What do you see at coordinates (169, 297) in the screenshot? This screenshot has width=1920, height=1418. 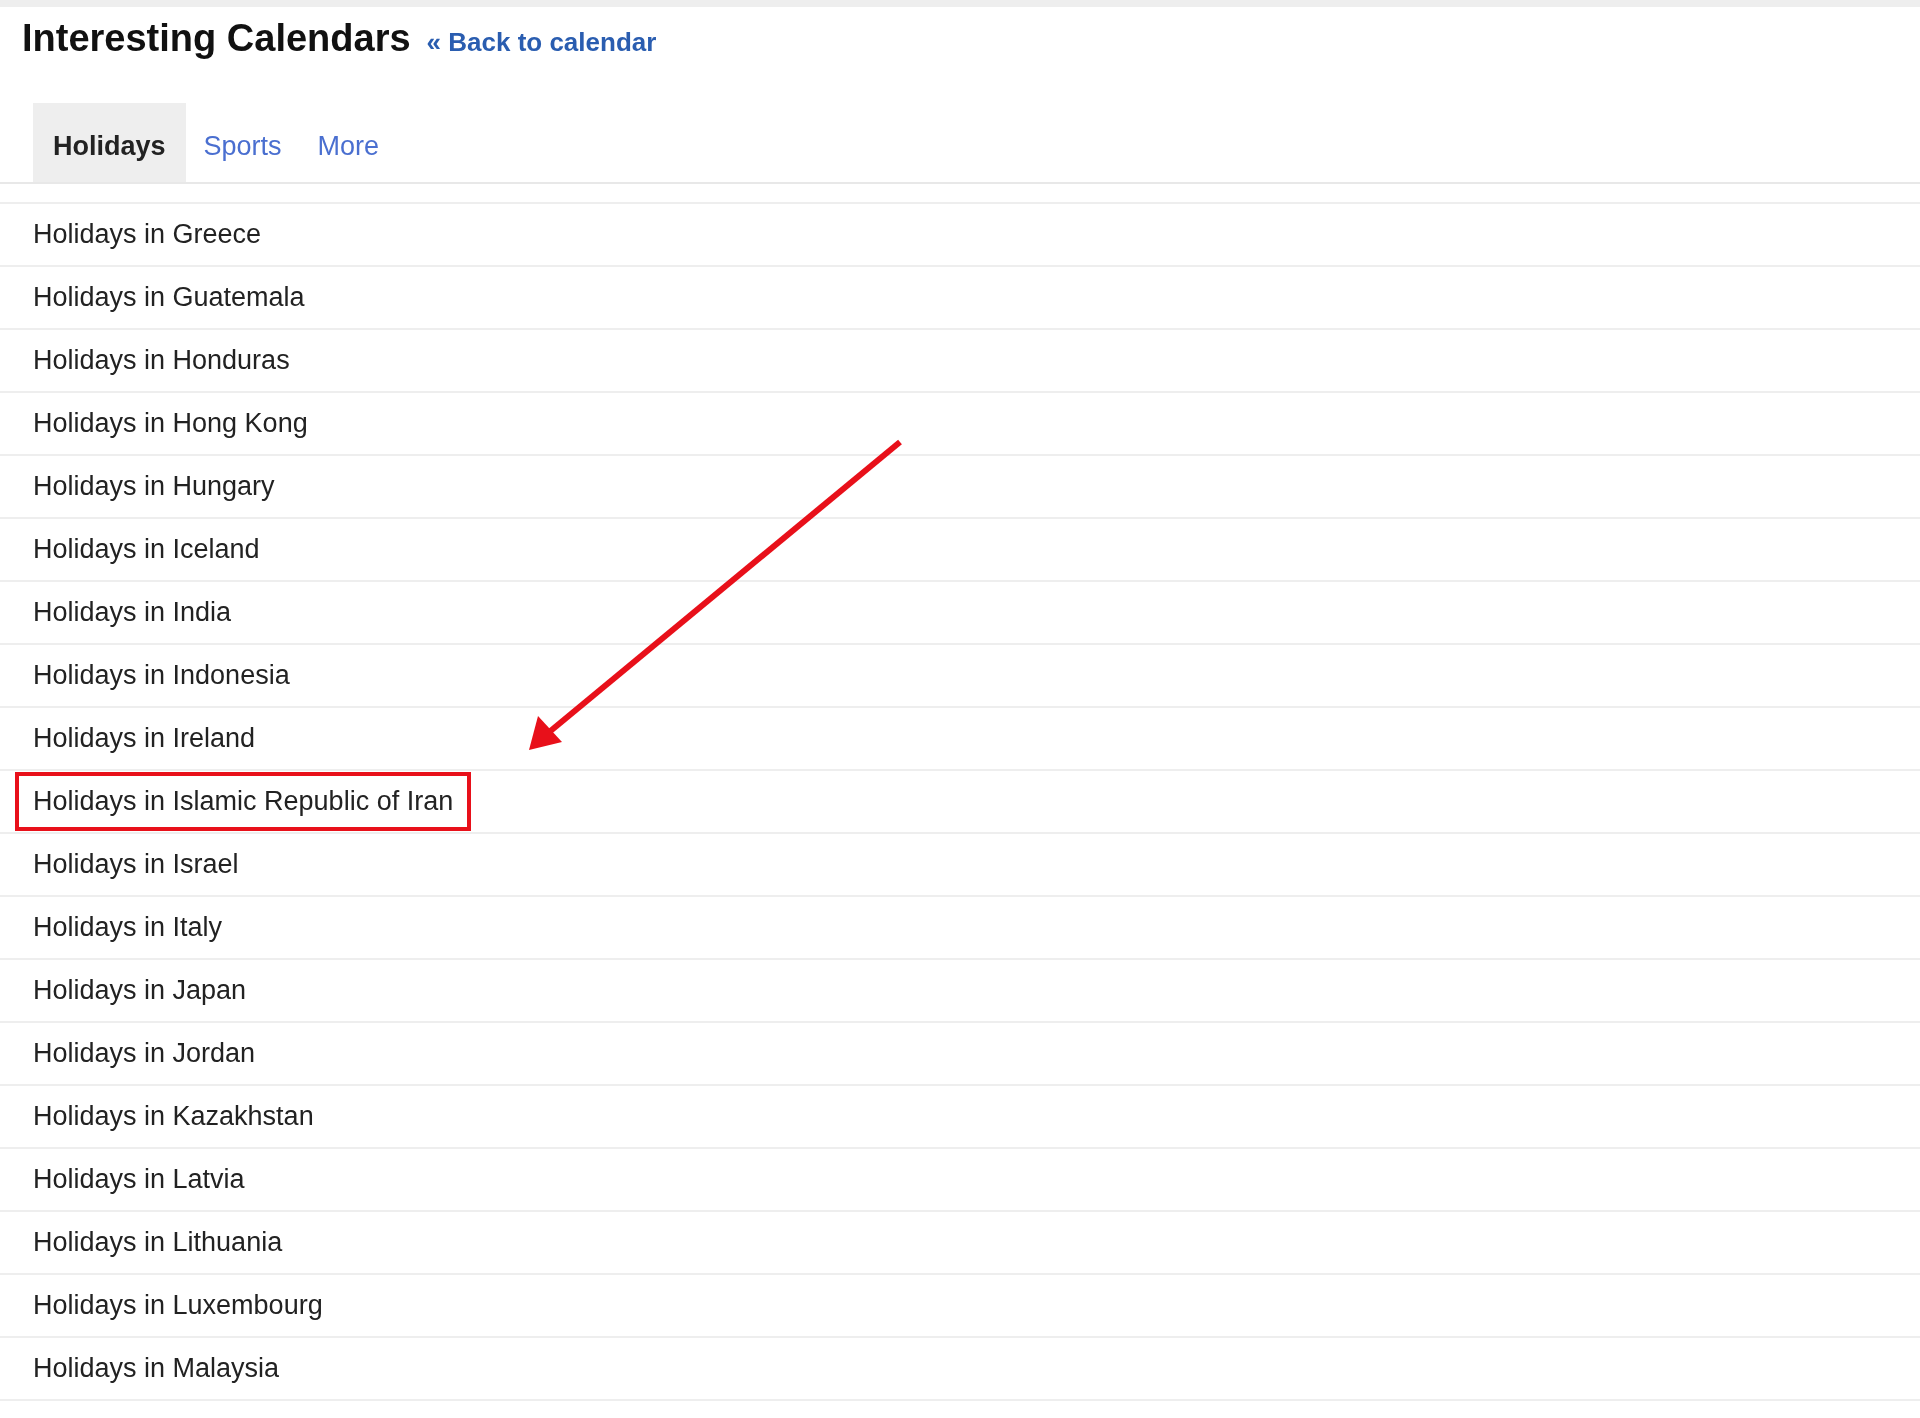 I see `calendar-link: Holidays in Guatemala` at bounding box center [169, 297].